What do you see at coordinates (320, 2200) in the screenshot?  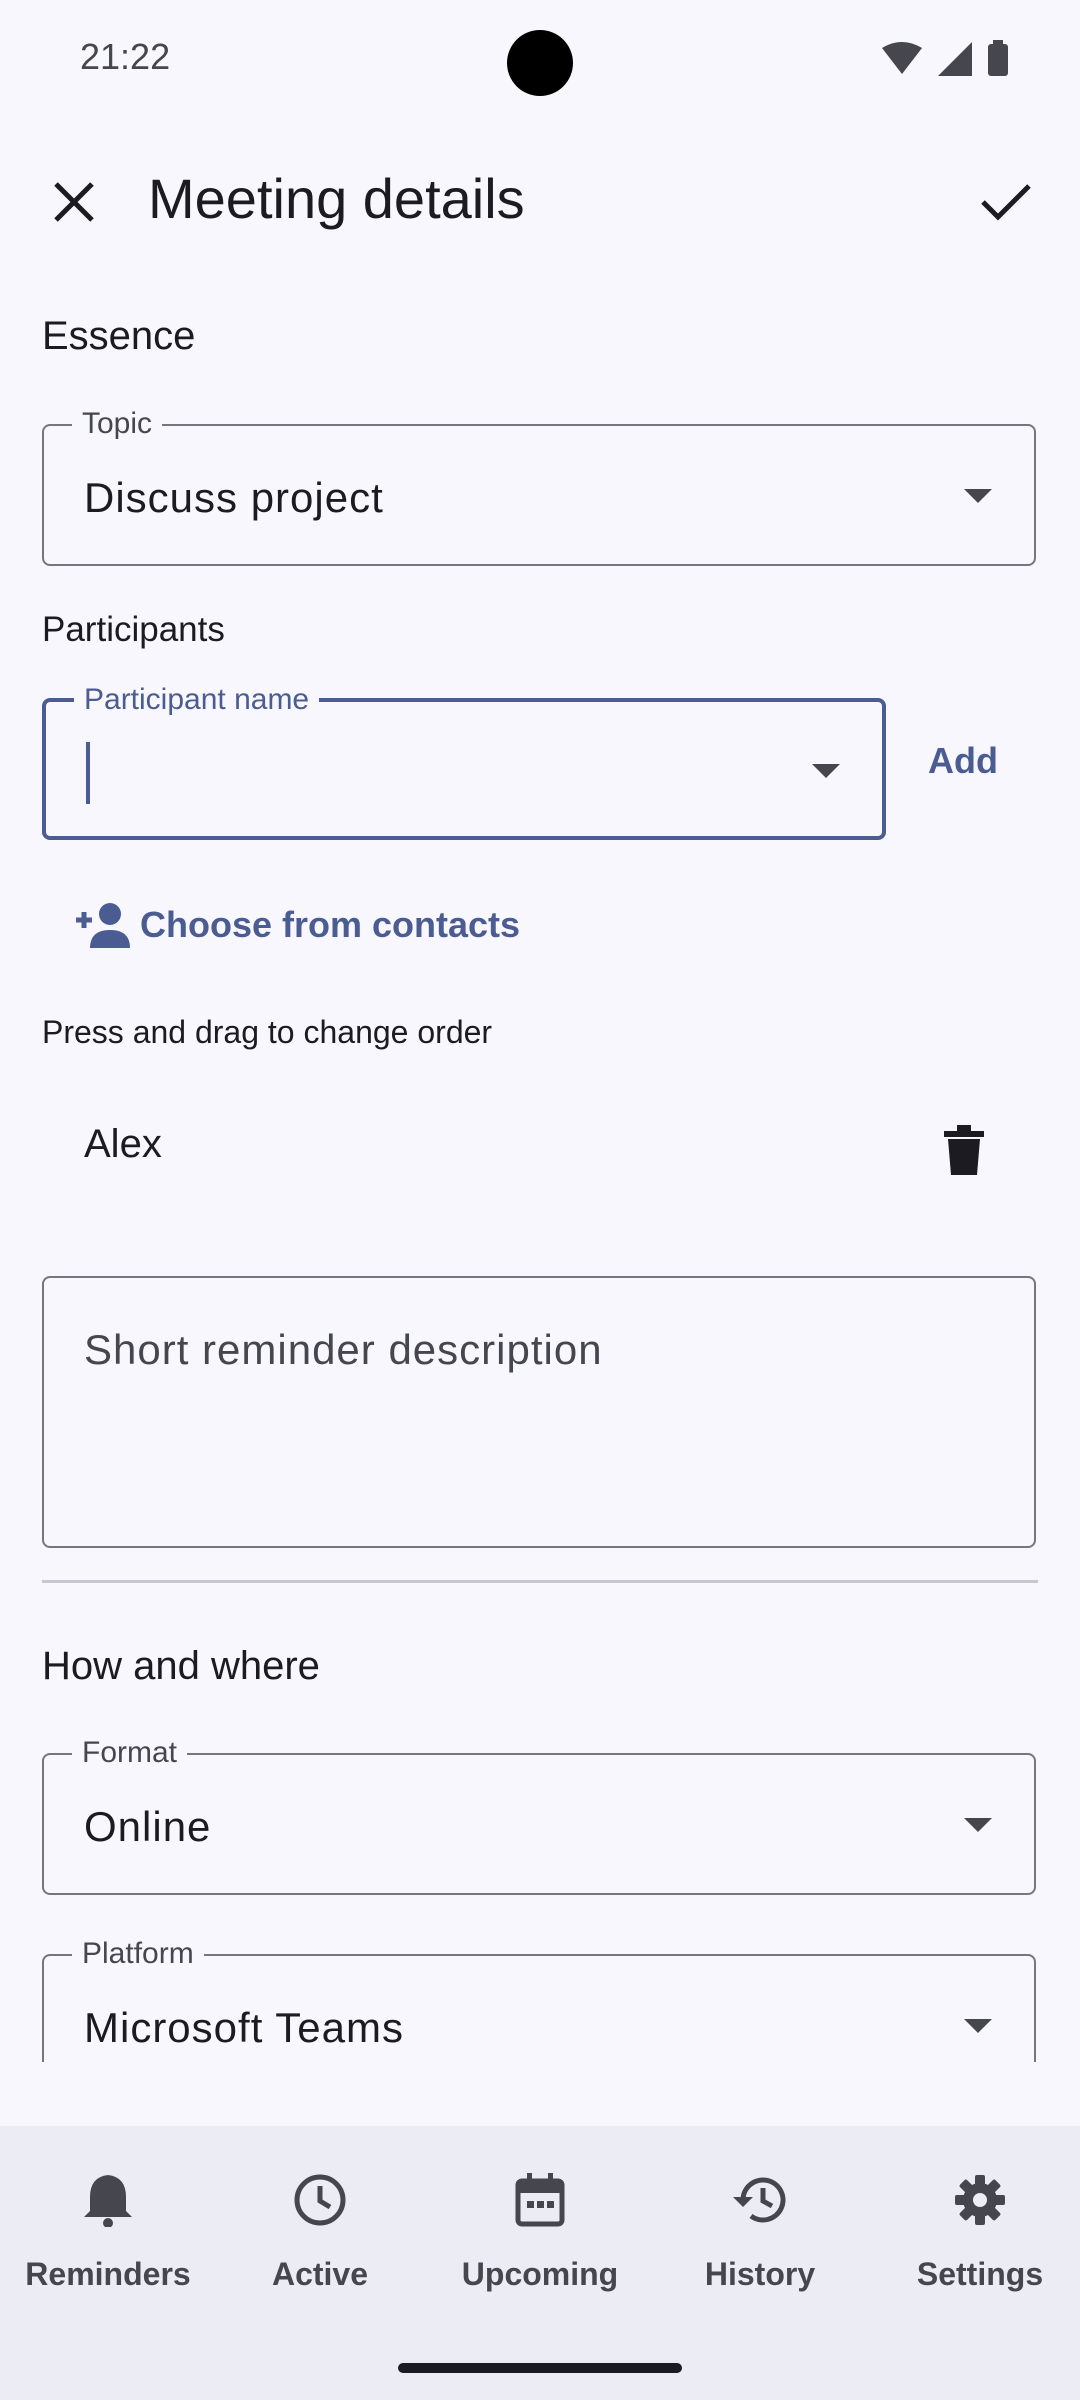 I see `clock-icon` at bounding box center [320, 2200].